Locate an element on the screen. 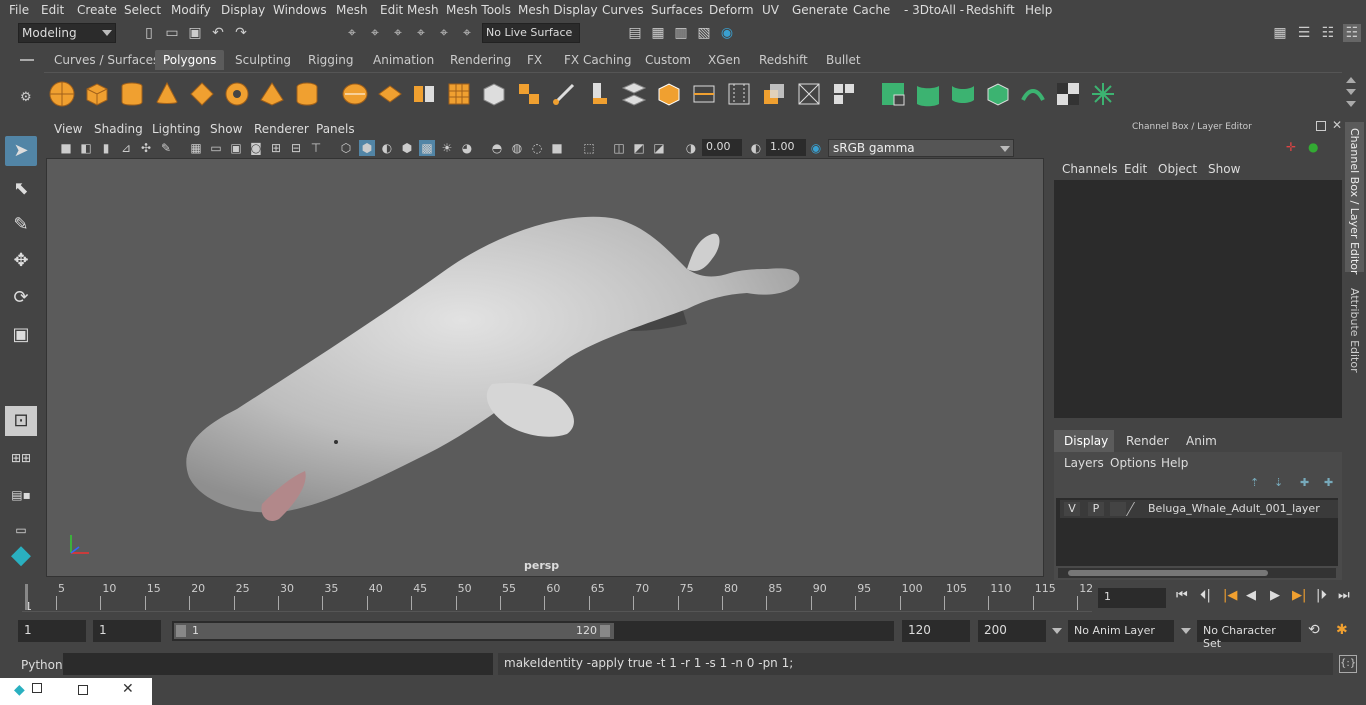 This screenshot has height=705, width=1366. layer-playback-toggle: P is located at coordinates (1096, 509).